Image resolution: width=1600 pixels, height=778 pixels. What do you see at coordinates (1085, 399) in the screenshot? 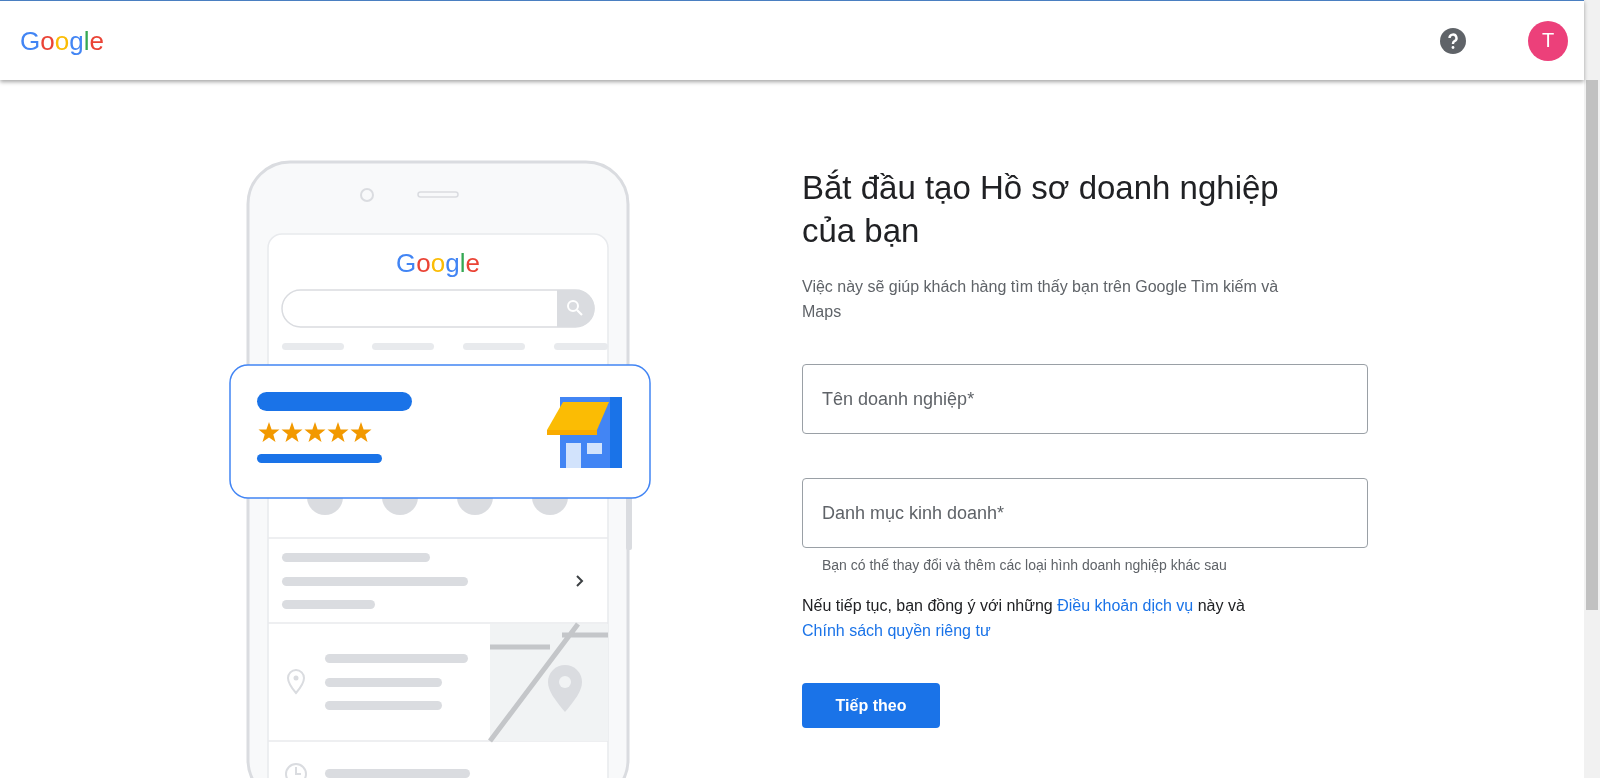
I see `input-field: Tên doanh nghiệp*` at bounding box center [1085, 399].